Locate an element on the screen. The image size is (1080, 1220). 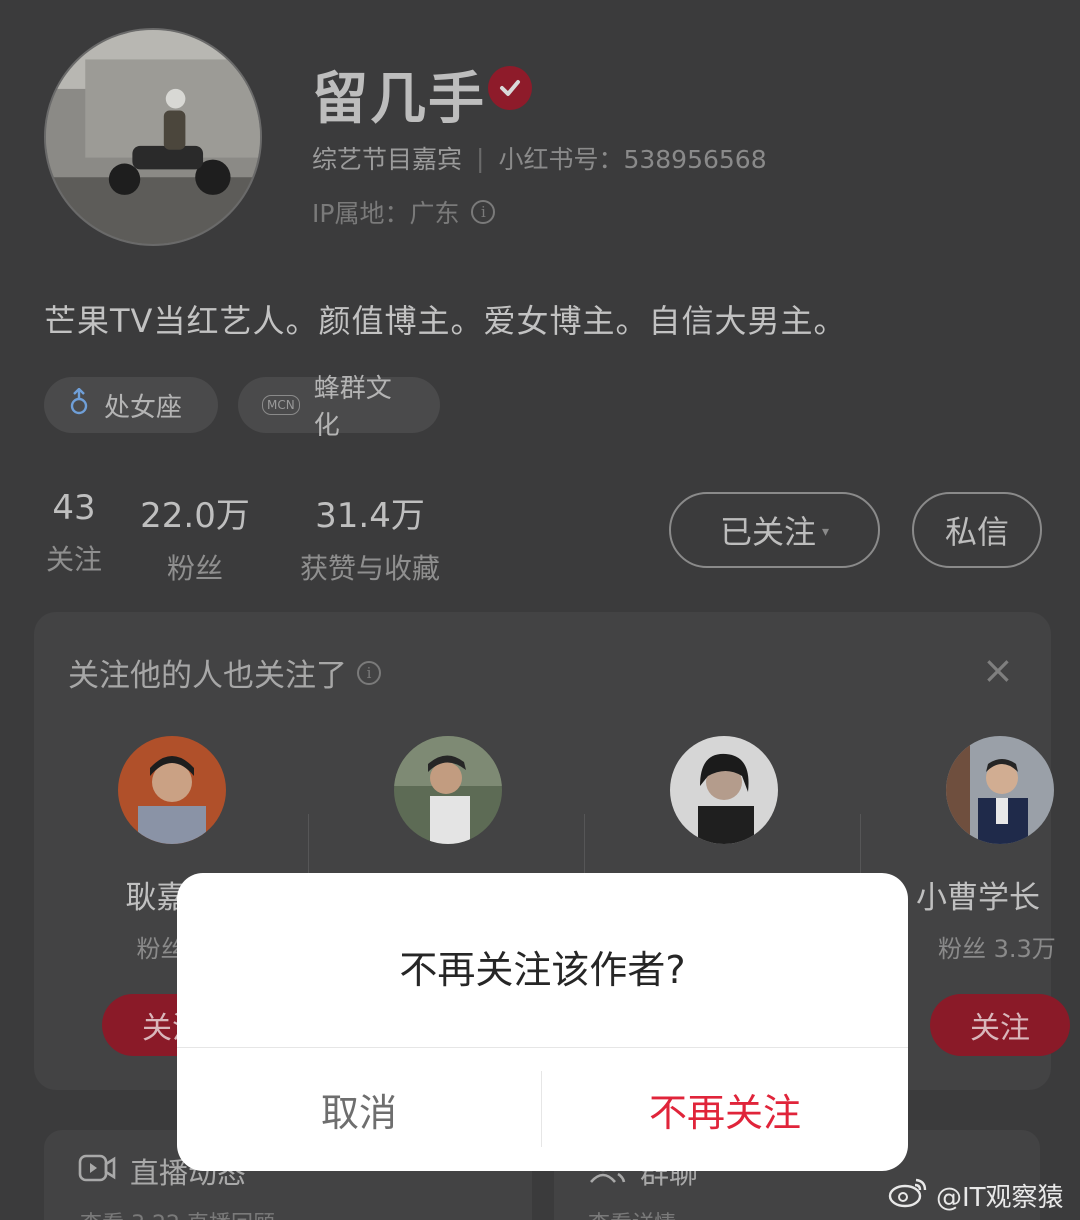
motorcycle-photo is located at coordinates (153, 137).